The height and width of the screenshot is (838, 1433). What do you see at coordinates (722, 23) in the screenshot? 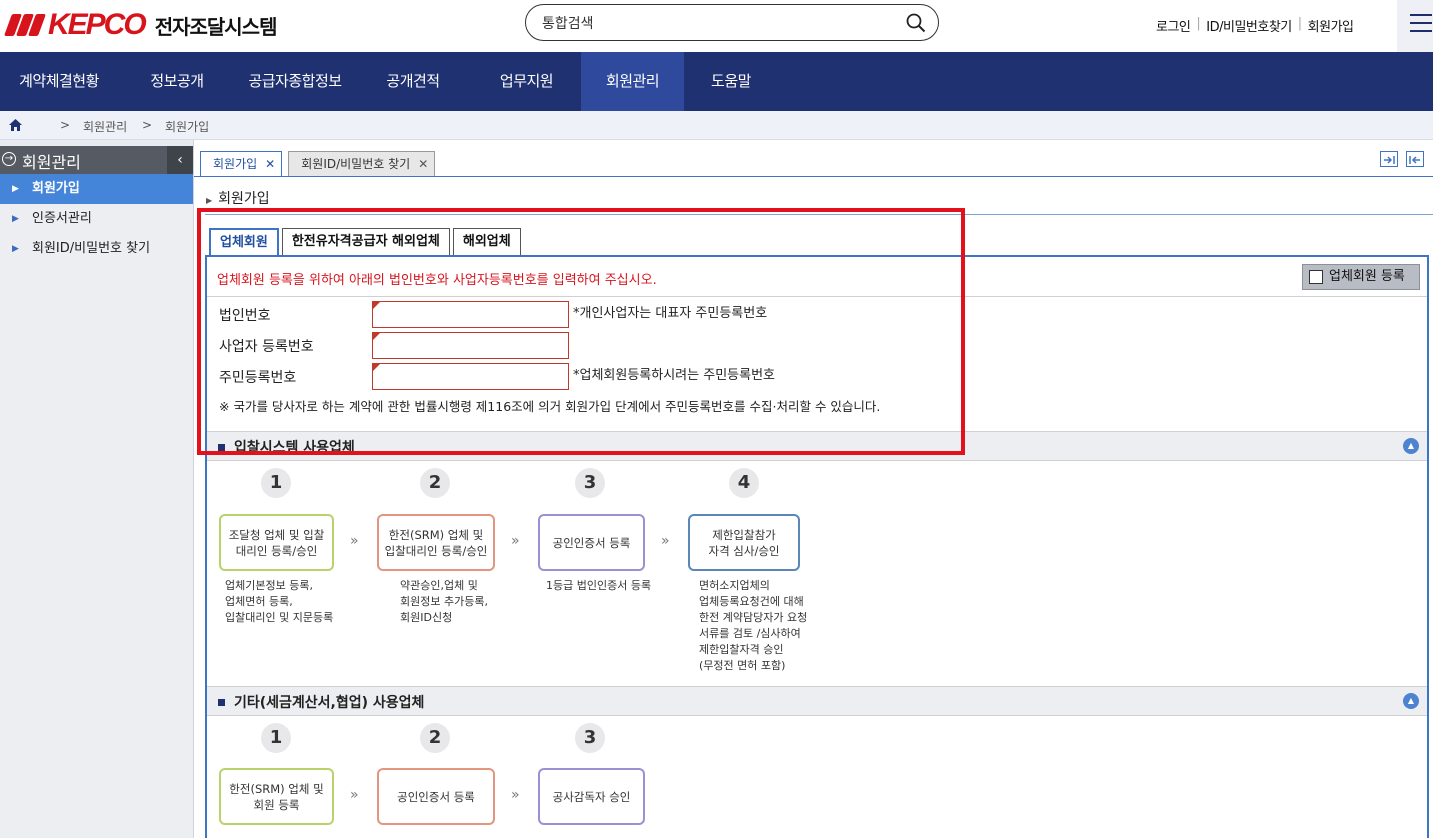
I see `search-input` at bounding box center [722, 23].